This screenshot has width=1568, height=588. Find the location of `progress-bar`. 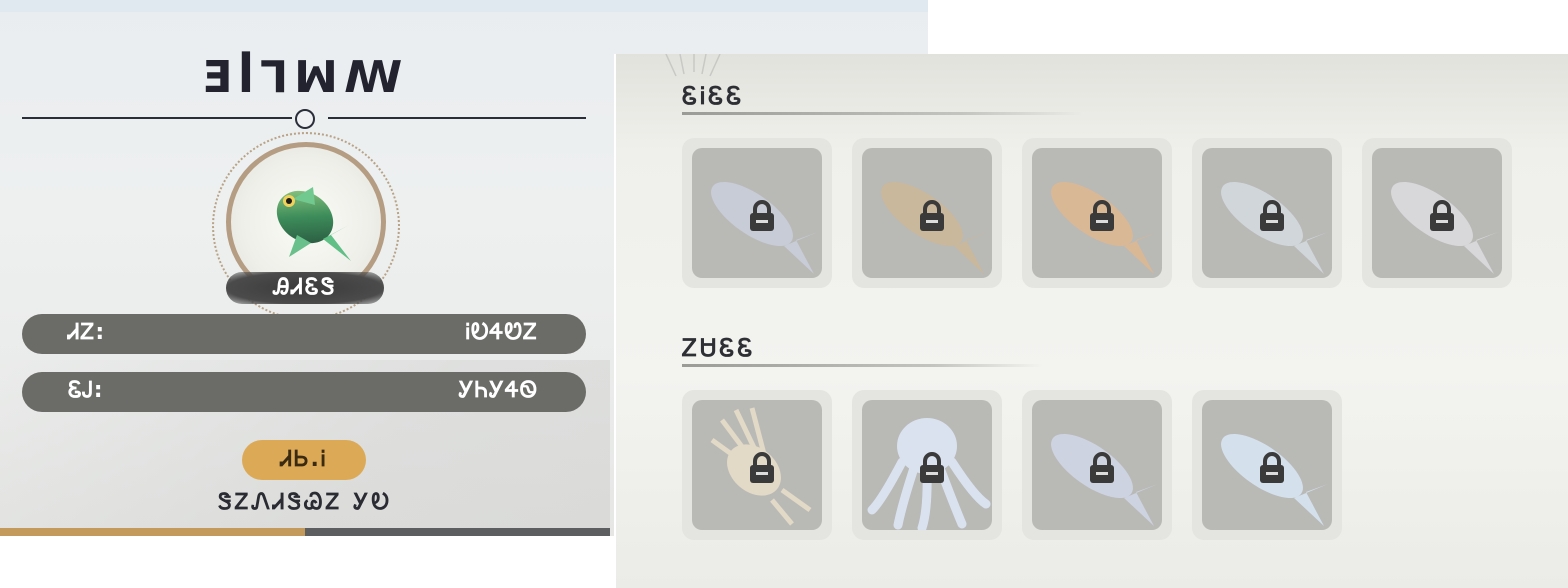

progress-bar is located at coordinates (305, 532).